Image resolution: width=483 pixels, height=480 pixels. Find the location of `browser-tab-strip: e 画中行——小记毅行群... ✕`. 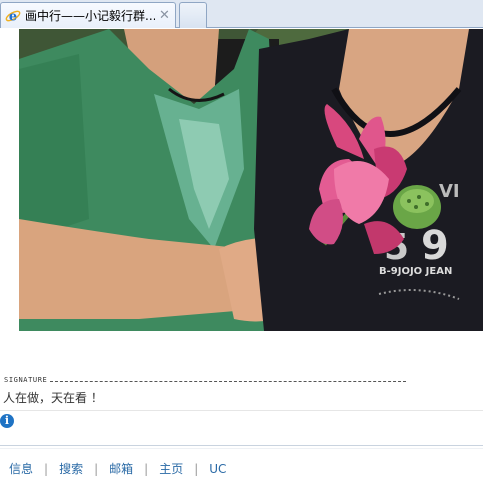

browser-tab-strip: e 画中行——小记毅行群... ✕ is located at coordinates (241, 14).